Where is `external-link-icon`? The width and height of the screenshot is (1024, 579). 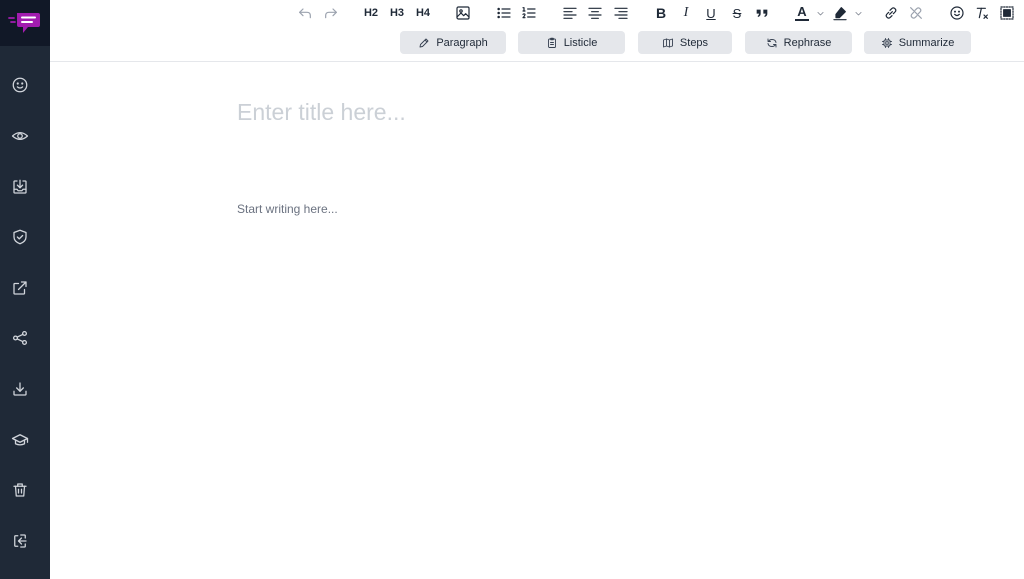
external-link-icon is located at coordinates (20, 288).